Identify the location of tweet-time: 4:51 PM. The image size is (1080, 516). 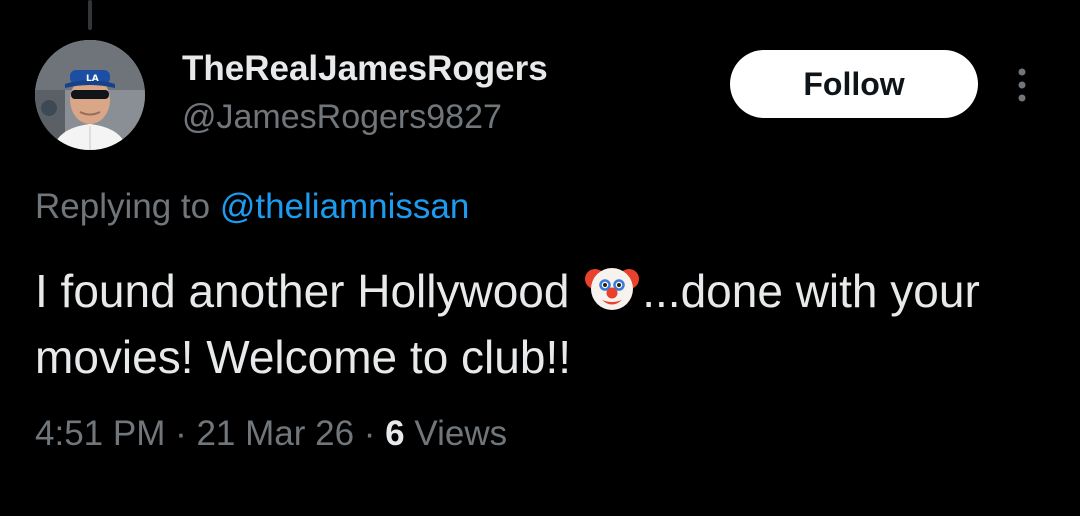
(100, 433).